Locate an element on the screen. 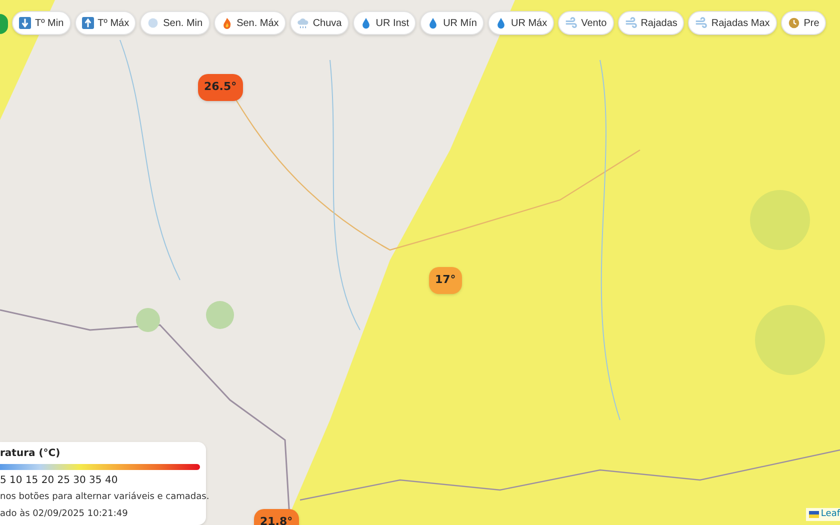 Image resolution: width=840 pixels, height=525 pixels. temperature-marker: 21.8° is located at coordinates (276, 517).